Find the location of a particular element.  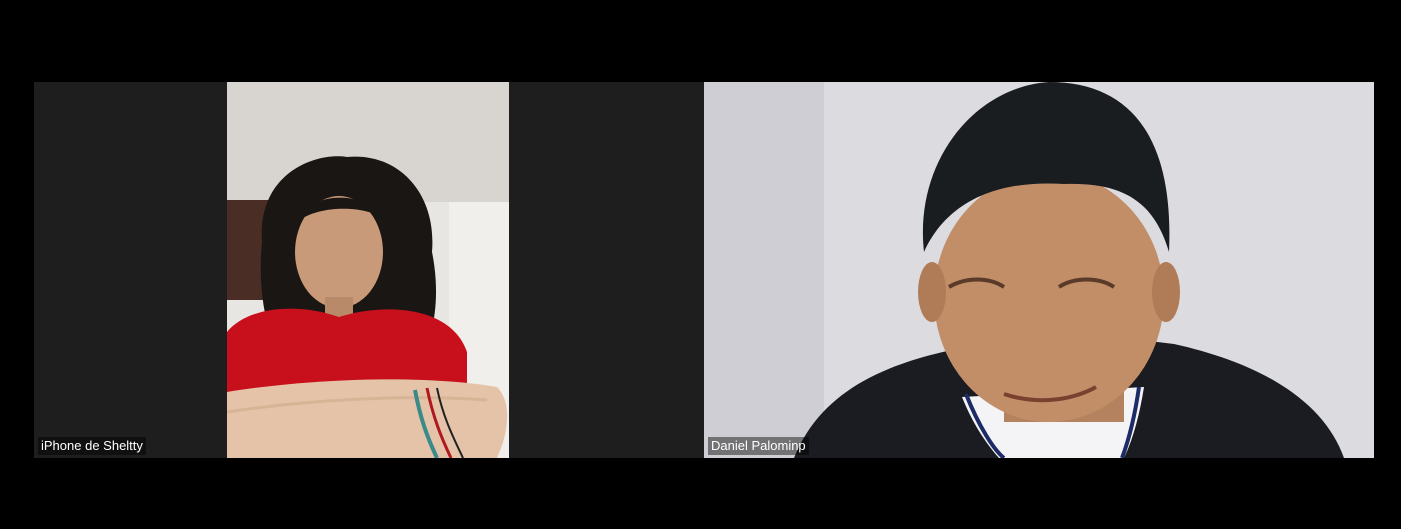

participant-name-label: Daniel Palominp is located at coordinates (758, 446).